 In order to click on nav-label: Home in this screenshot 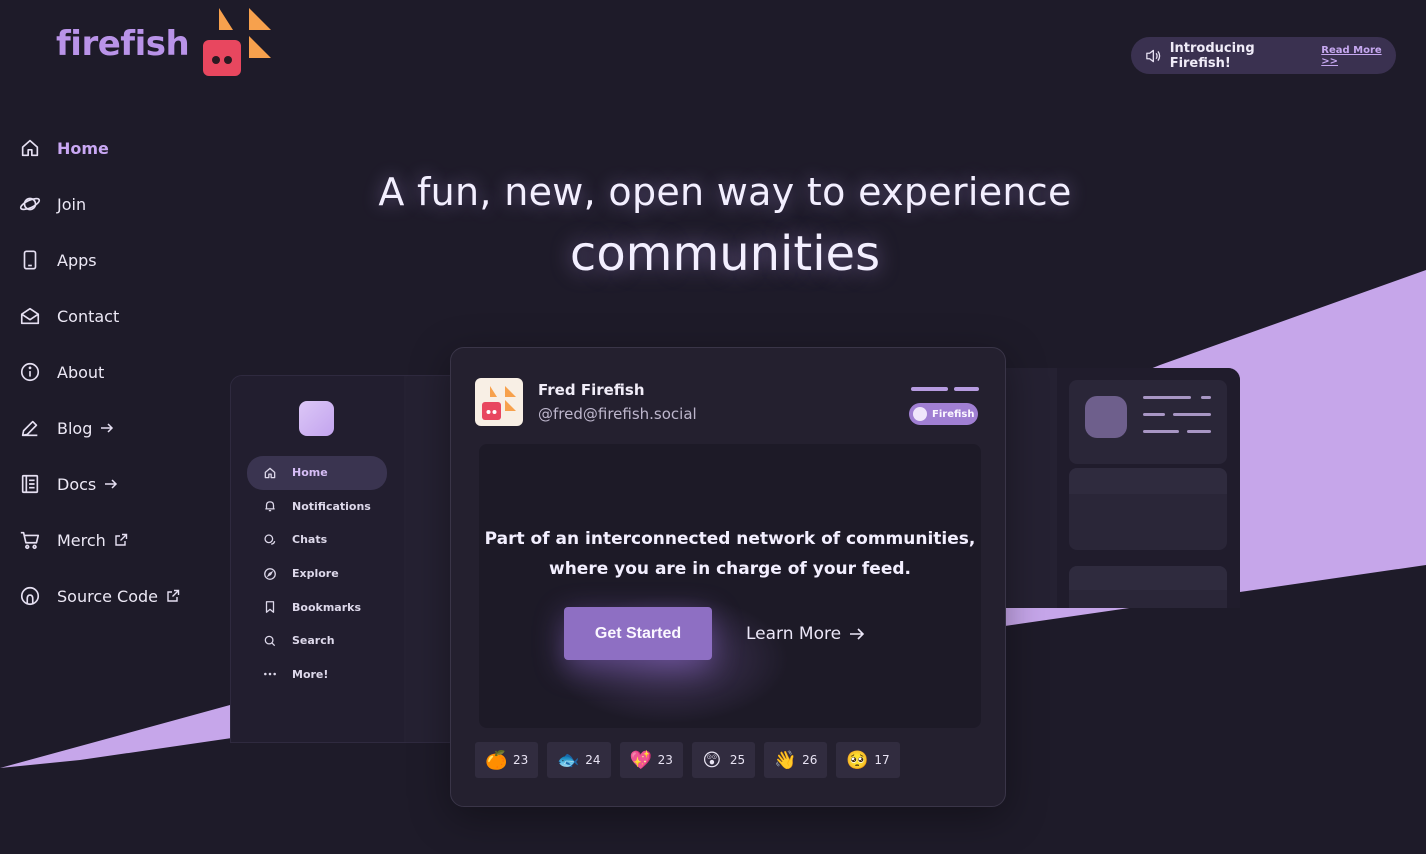, I will do `click(83, 148)`.